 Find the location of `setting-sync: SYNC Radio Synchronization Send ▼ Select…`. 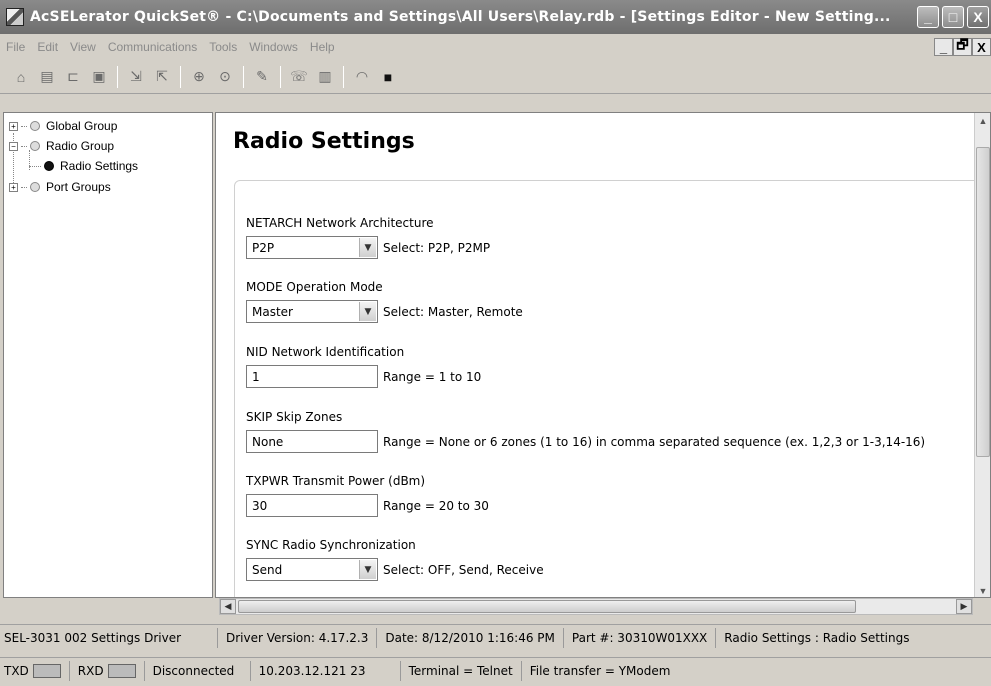

setting-sync: SYNC Radio Synchronization Send ▼ Select… is located at coordinates (395, 559).